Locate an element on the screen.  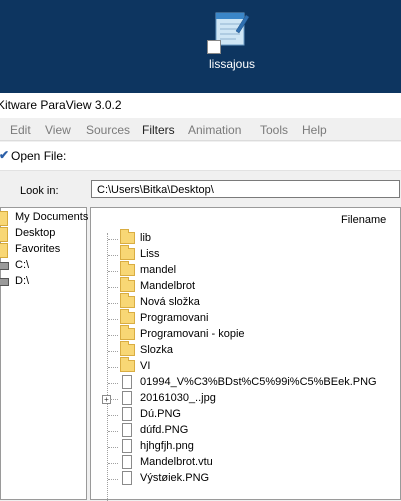
file-name: dúfd.PNG is located at coordinates (164, 430).